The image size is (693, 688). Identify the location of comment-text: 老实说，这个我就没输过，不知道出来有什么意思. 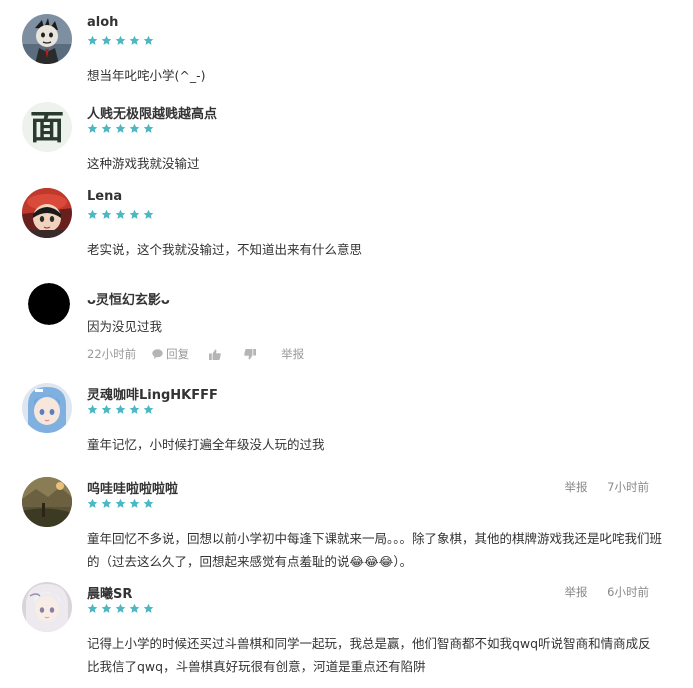
(225, 249).